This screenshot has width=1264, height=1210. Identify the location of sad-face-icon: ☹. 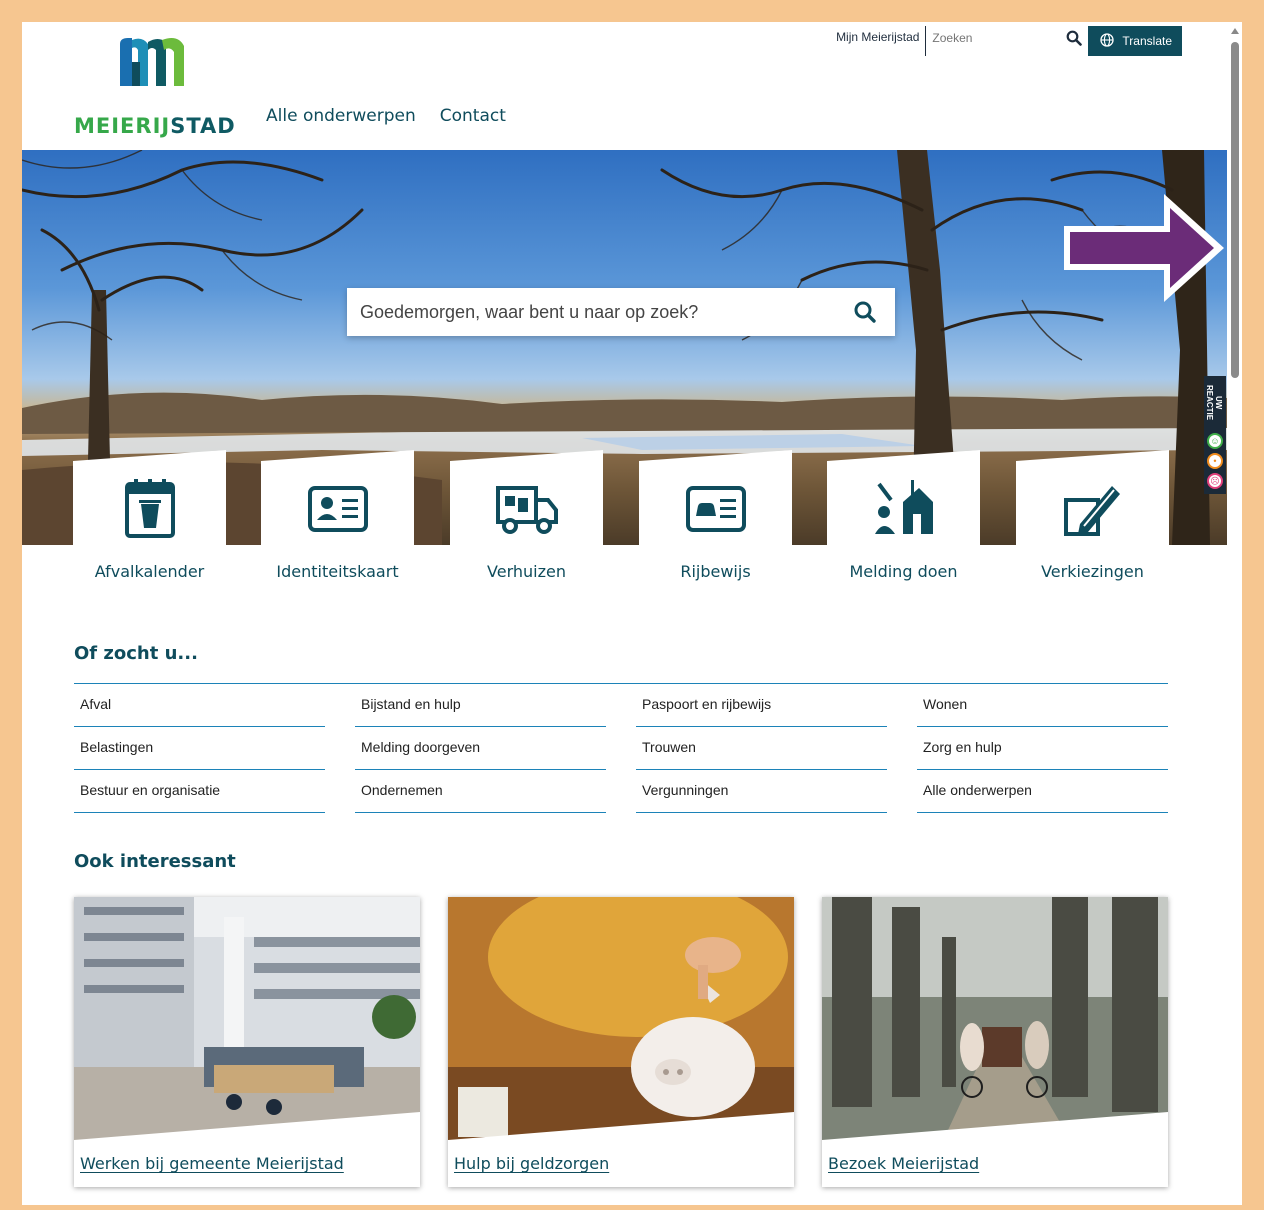
(1215, 481).